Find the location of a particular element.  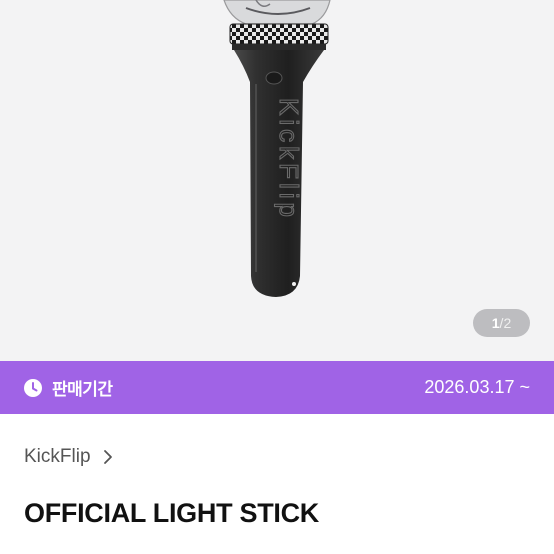

sale-period-bar: 판매기간 2026.03.17 ~ is located at coordinates (277, 387).